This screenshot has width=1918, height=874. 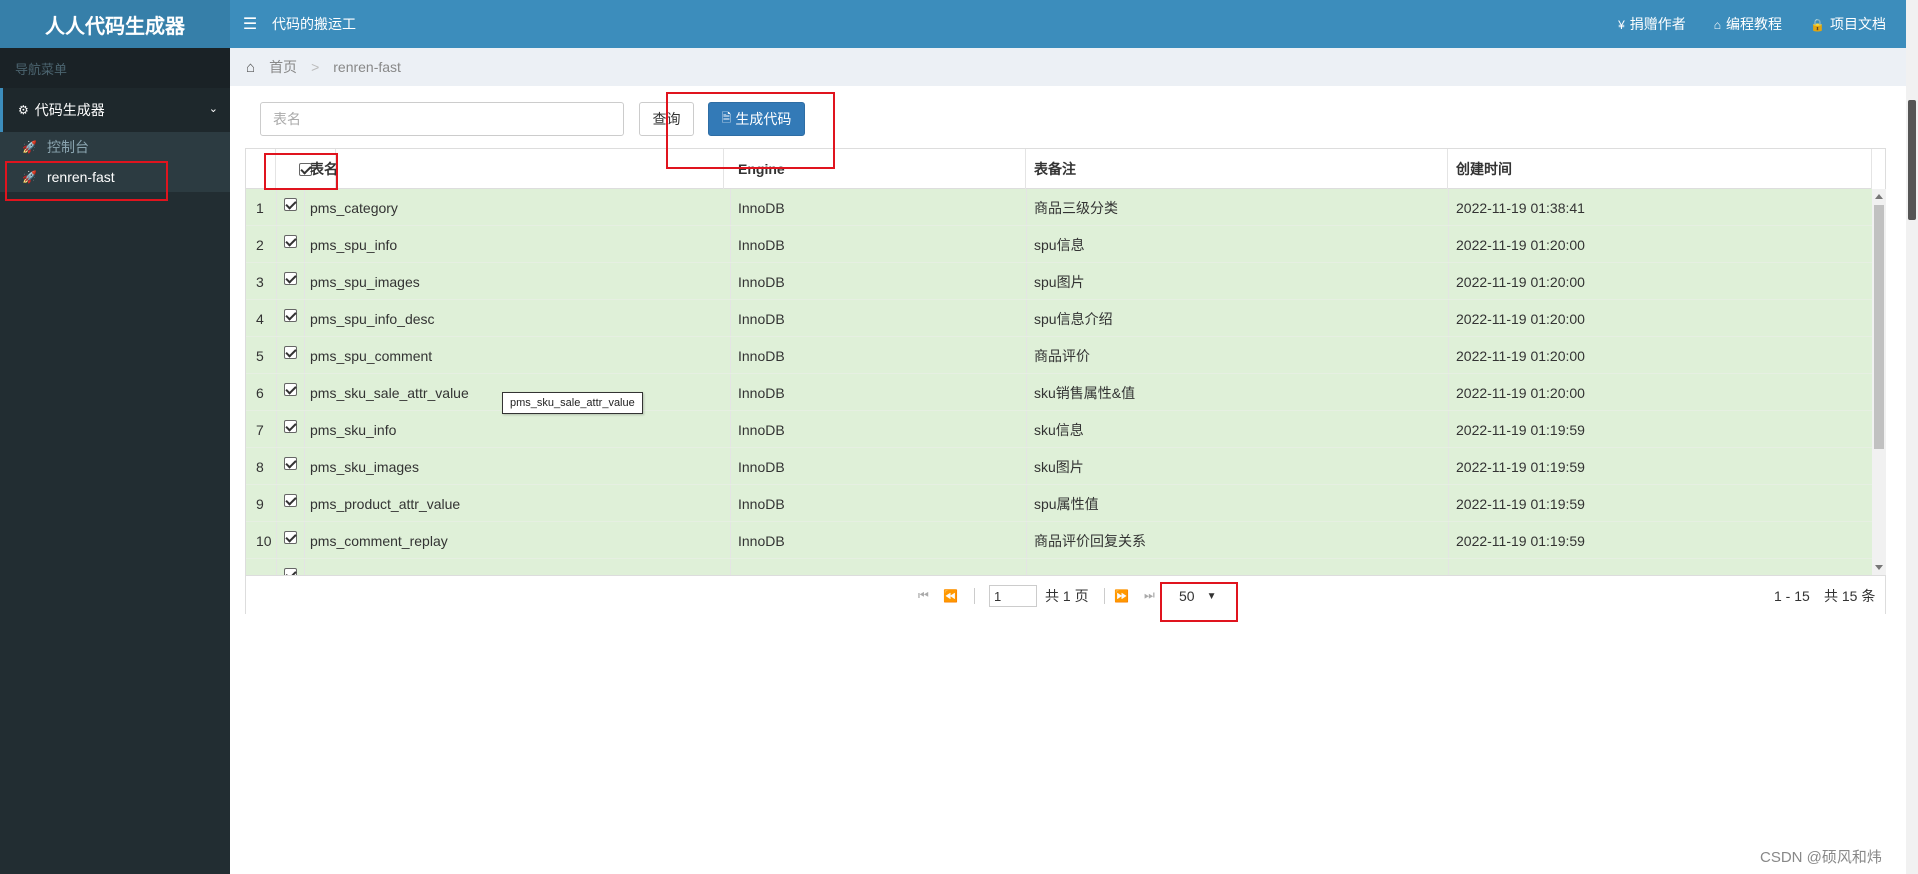 What do you see at coordinates (1062, 355) in the screenshot?
I see `cell-comment: 商品评价` at bounding box center [1062, 355].